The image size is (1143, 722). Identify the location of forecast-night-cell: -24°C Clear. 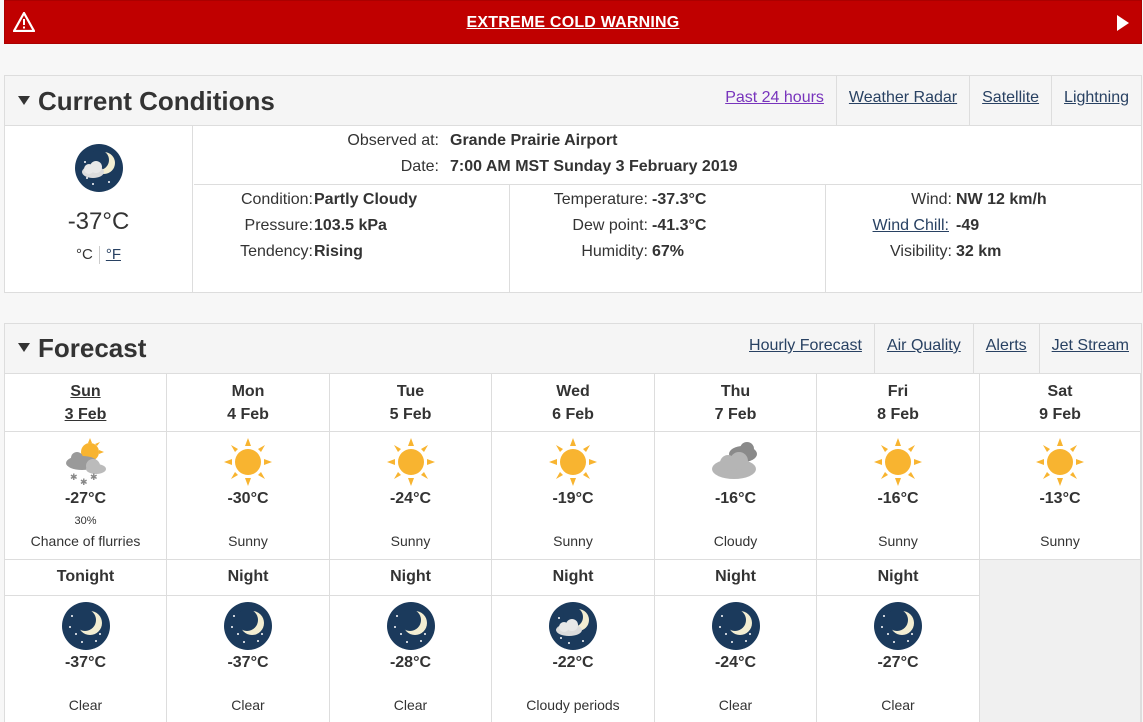
(736, 659).